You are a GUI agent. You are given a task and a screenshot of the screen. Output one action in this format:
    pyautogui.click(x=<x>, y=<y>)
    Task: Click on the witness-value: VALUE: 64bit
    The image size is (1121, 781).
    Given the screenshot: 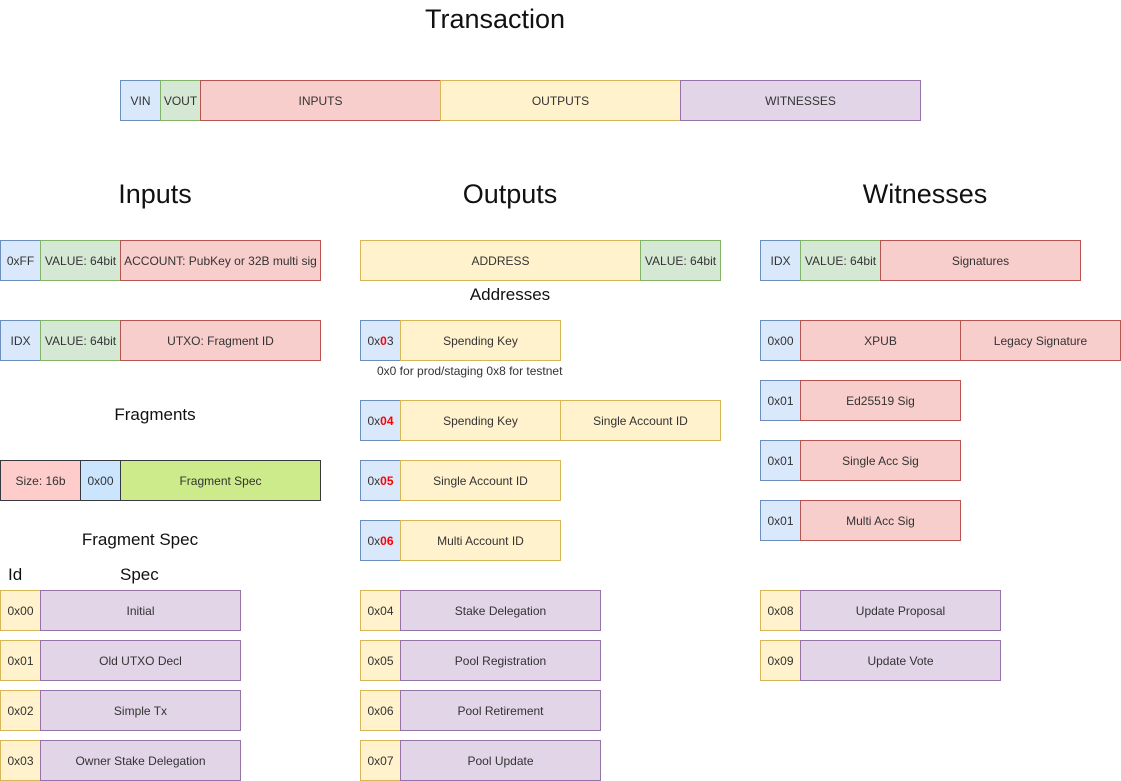 What is the action you would take?
    pyautogui.click(x=840, y=260)
    